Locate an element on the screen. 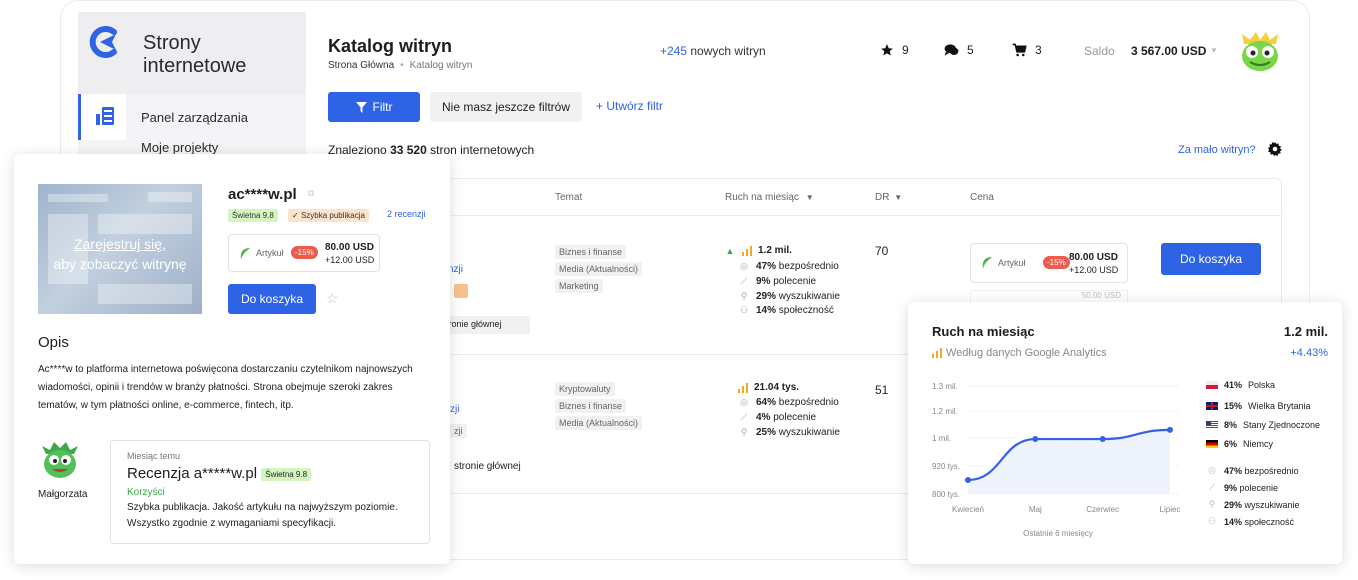 The height and width of the screenshot is (580, 1358). favorite-star-icon: ☆ is located at coordinates (332, 298).